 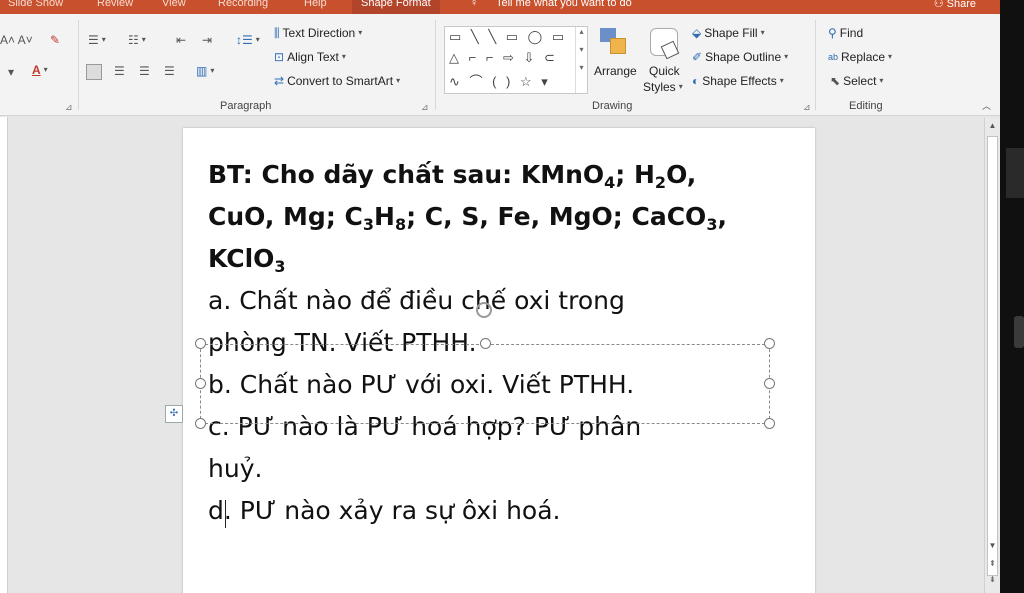 I want to click on decrease-indent-icon: ⇤, so click(x=181, y=40).